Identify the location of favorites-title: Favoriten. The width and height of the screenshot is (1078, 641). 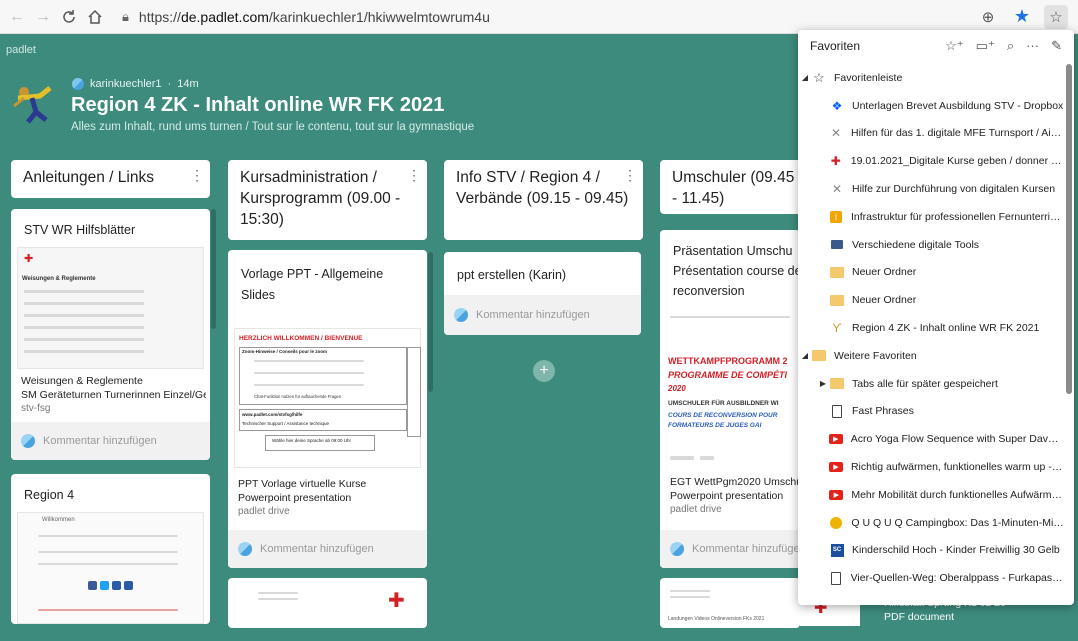
(835, 46).